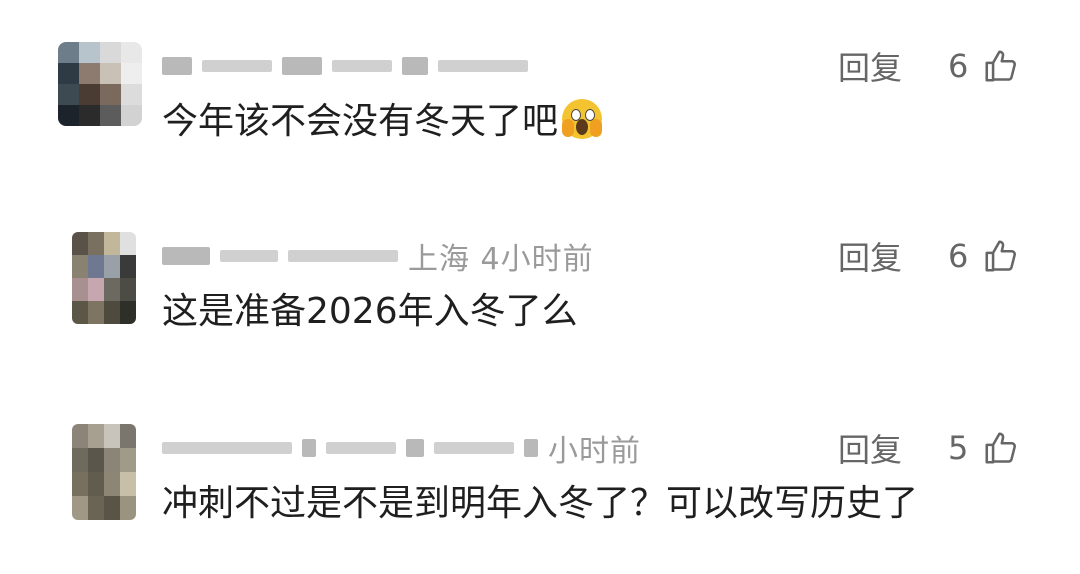 This screenshot has width=1080, height=574. Describe the element at coordinates (501, 259) in the screenshot. I see `location-time: 上海 4小时前` at that location.